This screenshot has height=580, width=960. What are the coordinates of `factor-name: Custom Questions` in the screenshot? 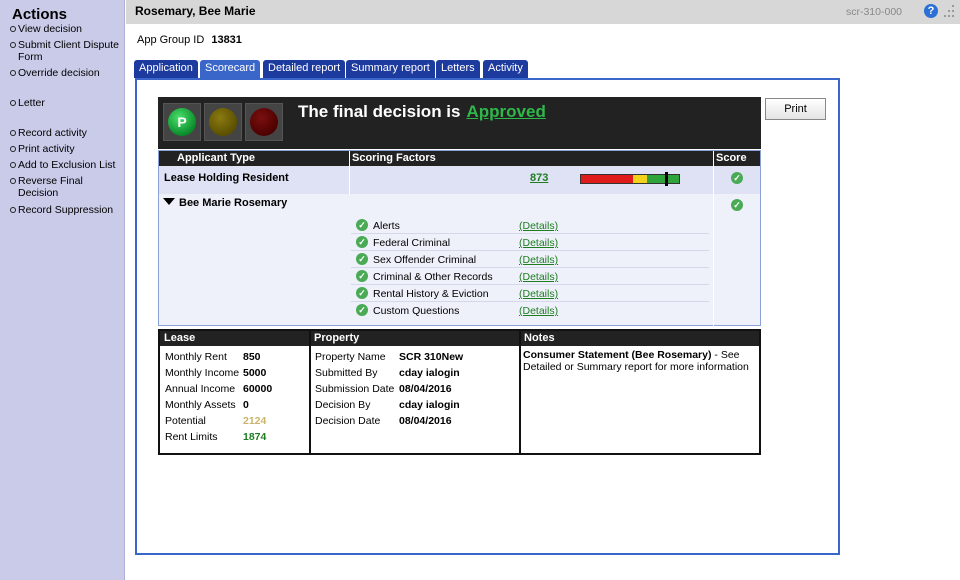 It's located at (416, 311).